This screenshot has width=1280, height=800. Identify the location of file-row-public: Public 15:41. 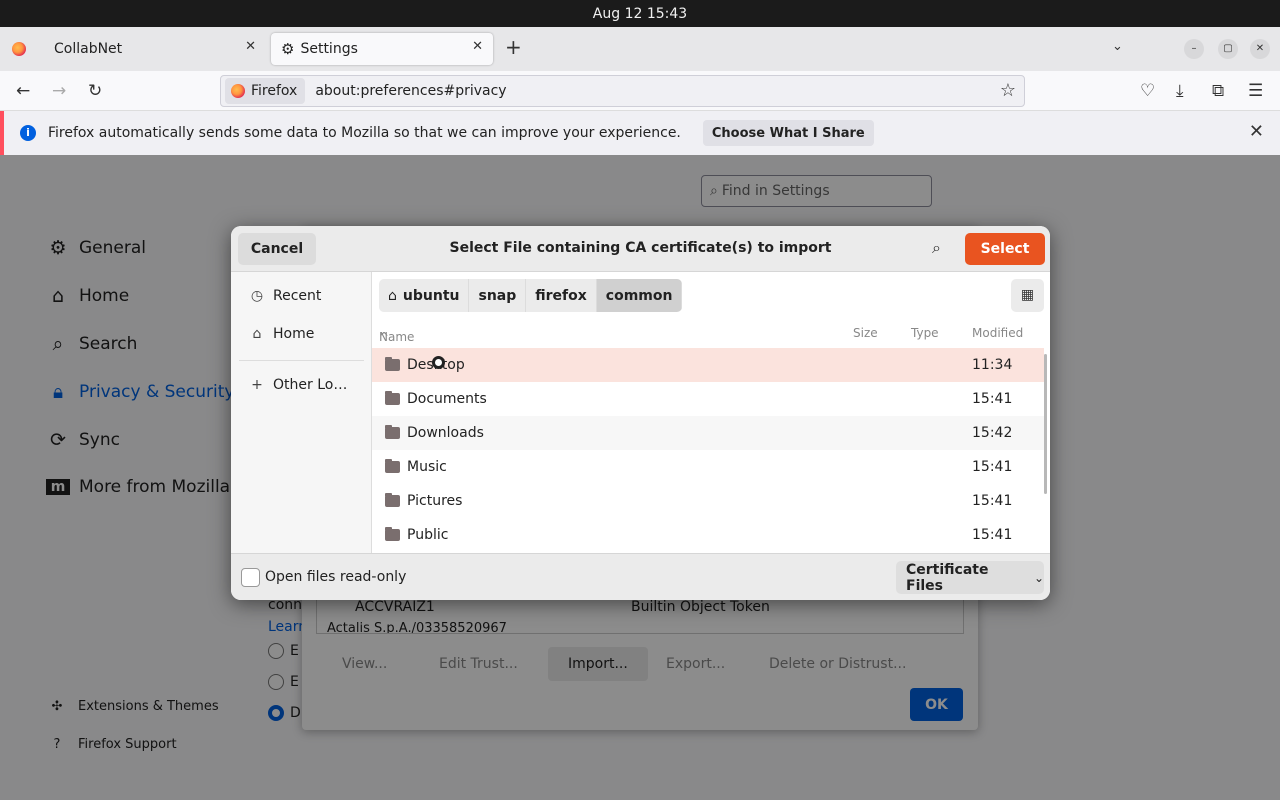
(708, 535).